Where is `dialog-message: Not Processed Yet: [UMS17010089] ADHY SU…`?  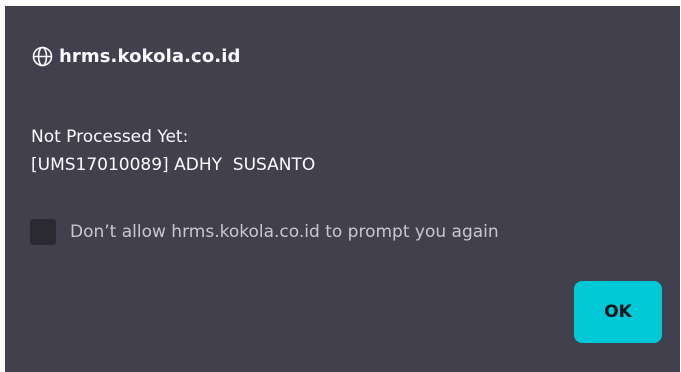 dialog-message: Not Processed Yet: [UMS17010089] ADHY SU… is located at coordinates (173, 151).